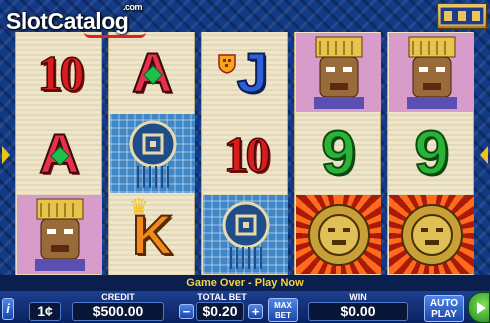  Describe the element at coordinates (227, 64) in the screenshot. I see `shield-small-icon` at that location.